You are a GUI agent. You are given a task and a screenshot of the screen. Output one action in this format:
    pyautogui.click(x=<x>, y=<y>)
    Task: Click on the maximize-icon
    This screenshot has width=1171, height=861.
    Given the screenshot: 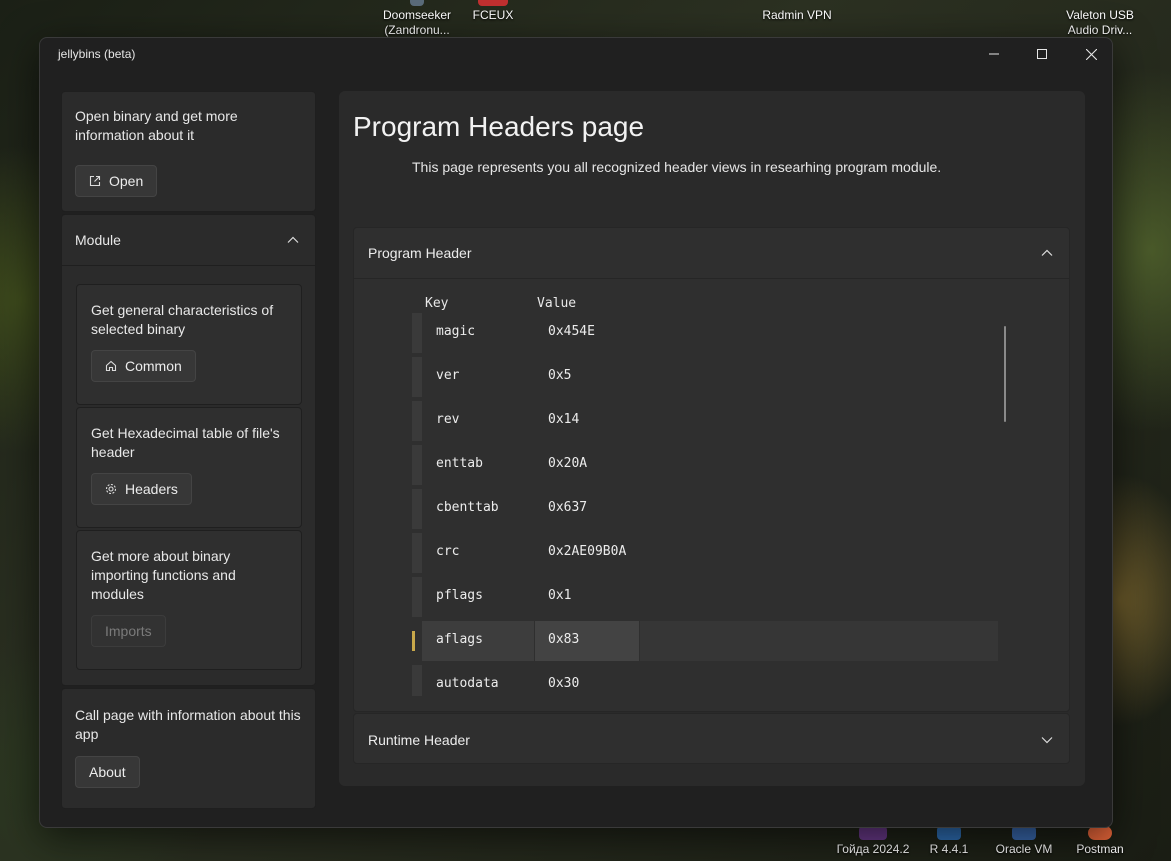 What is the action you would take?
    pyautogui.click(x=1042, y=54)
    